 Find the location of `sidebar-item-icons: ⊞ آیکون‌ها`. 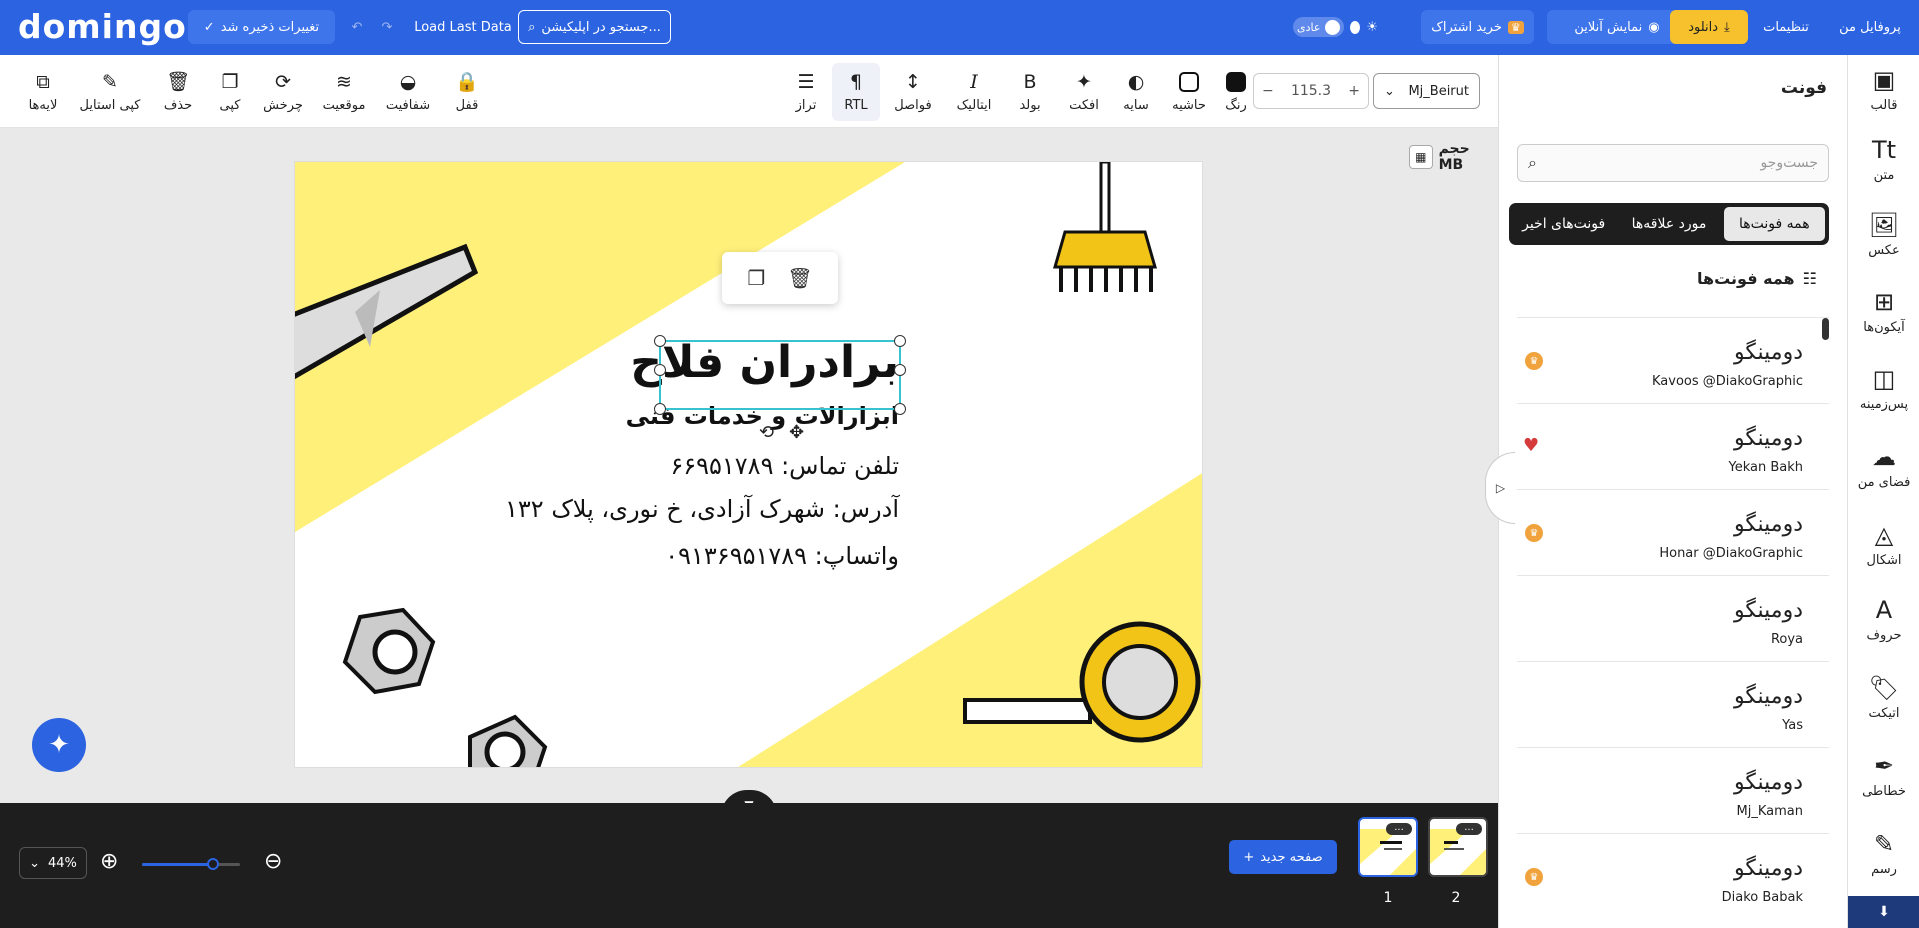

sidebar-item-icons: ⊞ آیکون‌ها is located at coordinates (1883, 312).